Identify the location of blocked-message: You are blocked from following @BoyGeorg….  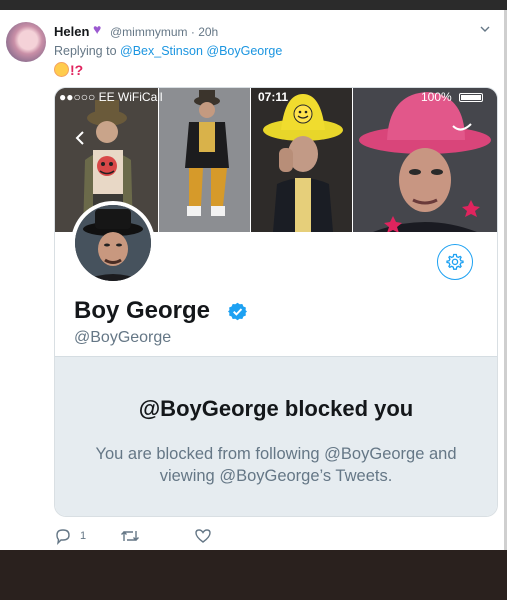
(276, 465).